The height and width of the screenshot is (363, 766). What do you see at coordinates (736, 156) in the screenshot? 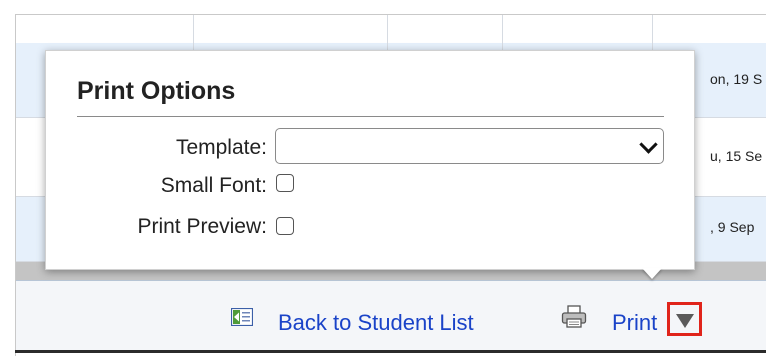
I see `date-cell: u, 15 Se` at bounding box center [736, 156].